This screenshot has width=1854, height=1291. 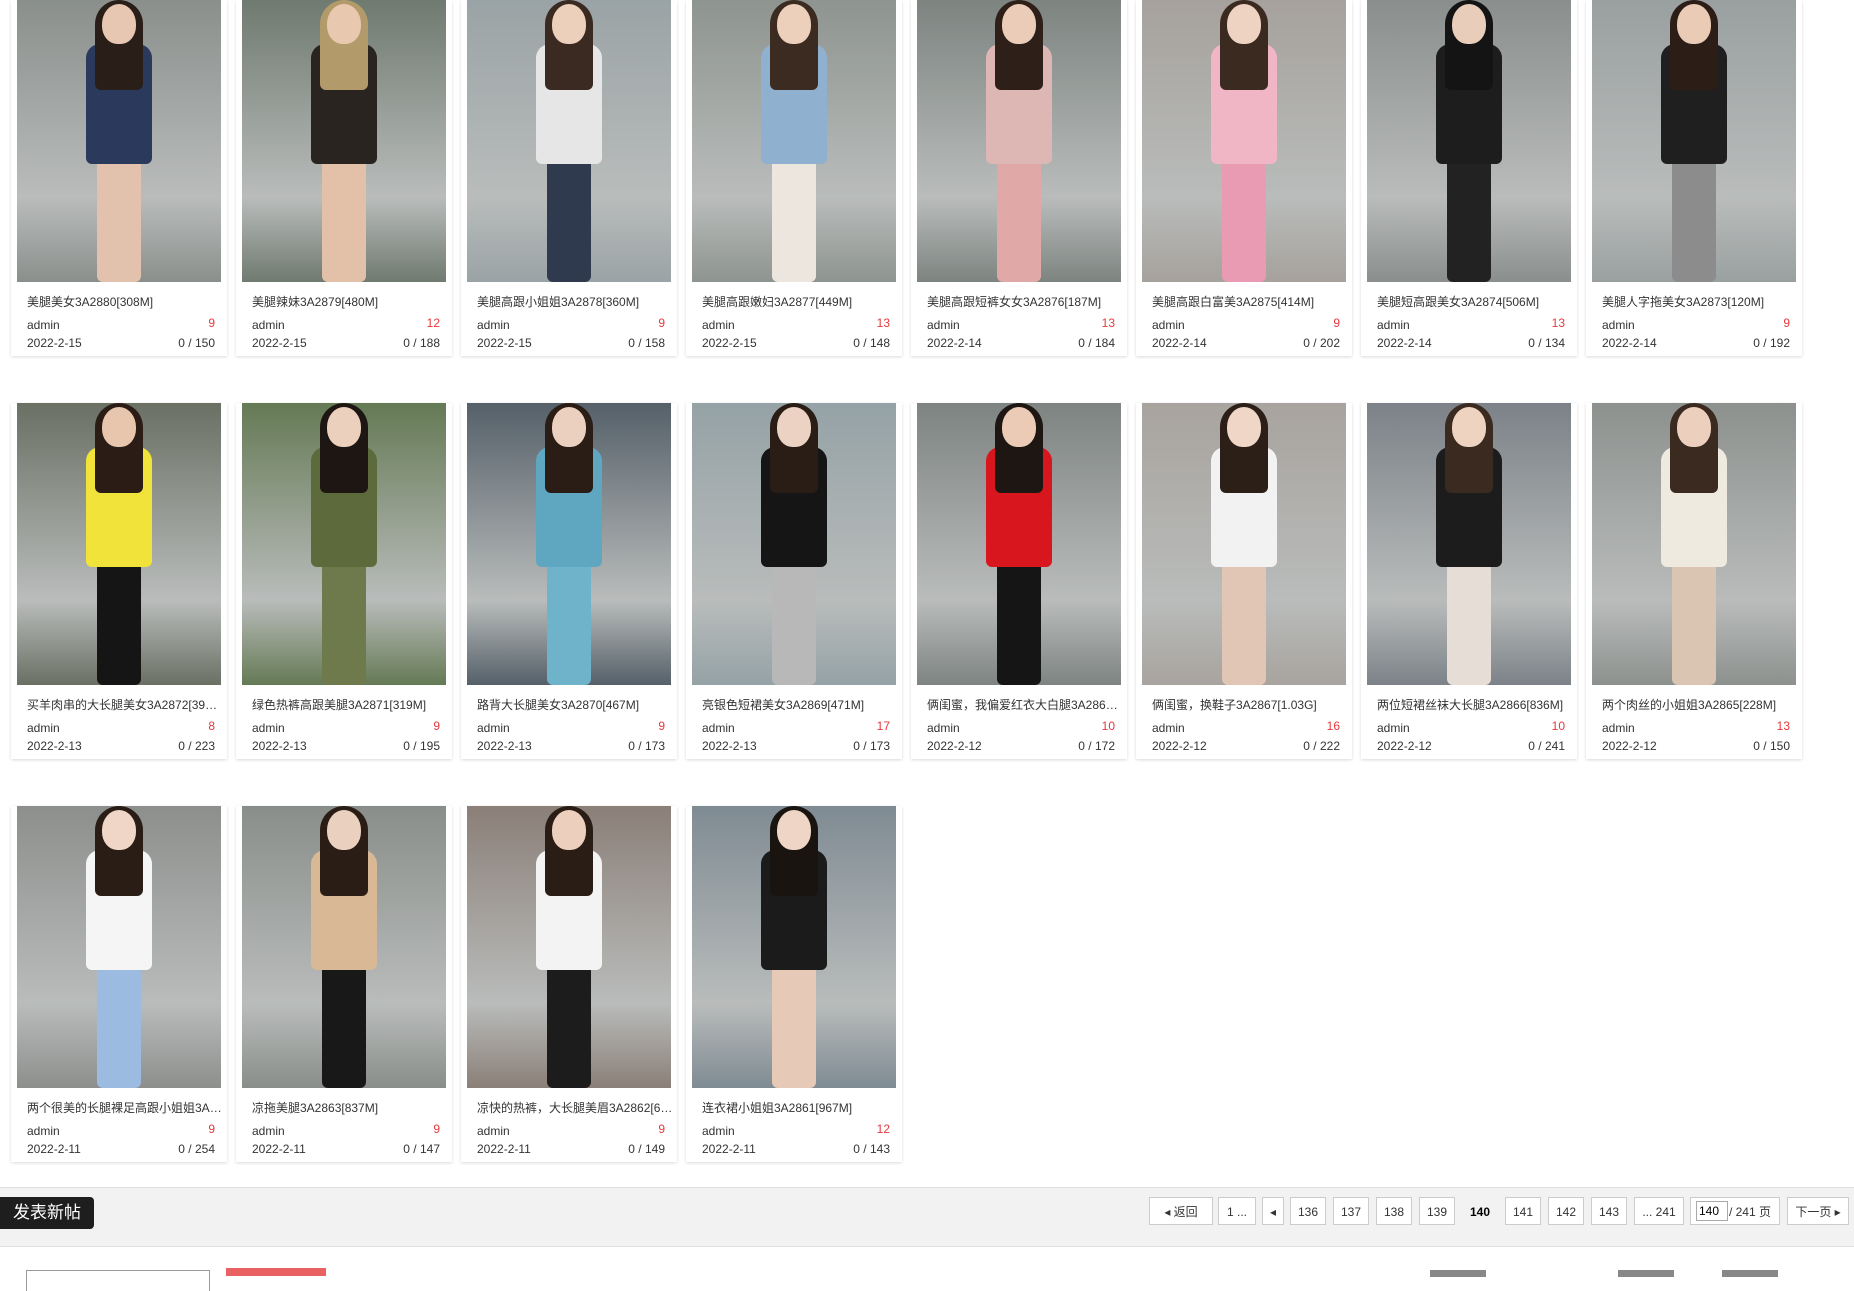 What do you see at coordinates (1523, 1211) in the screenshot?
I see `page-141: 141` at bounding box center [1523, 1211].